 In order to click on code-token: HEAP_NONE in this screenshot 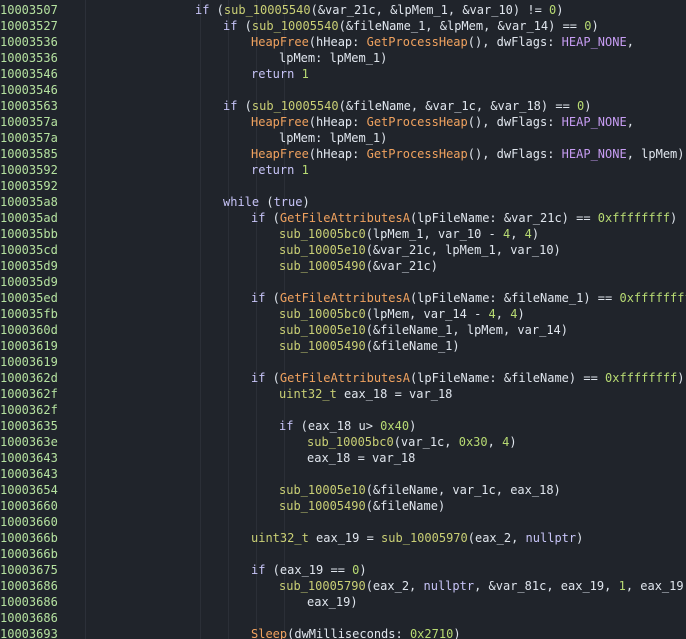, I will do `click(594, 122)`.